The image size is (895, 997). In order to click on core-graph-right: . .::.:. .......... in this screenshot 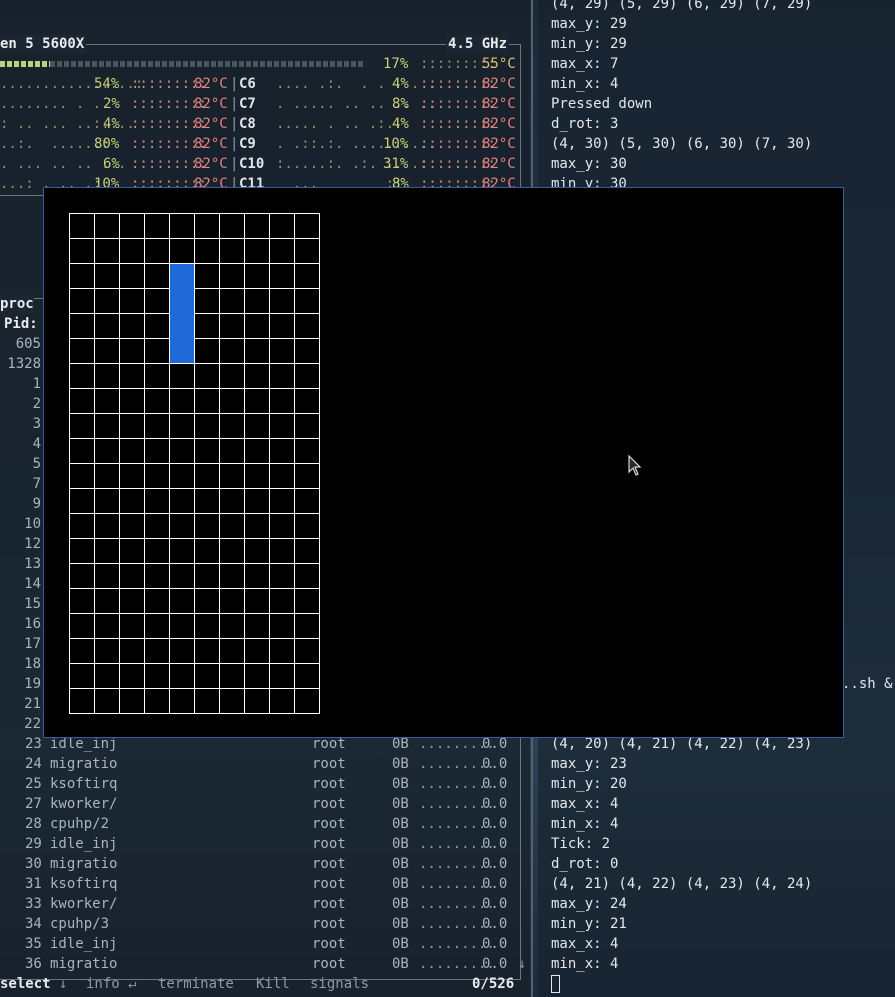, I will do `click(356, 144)`.